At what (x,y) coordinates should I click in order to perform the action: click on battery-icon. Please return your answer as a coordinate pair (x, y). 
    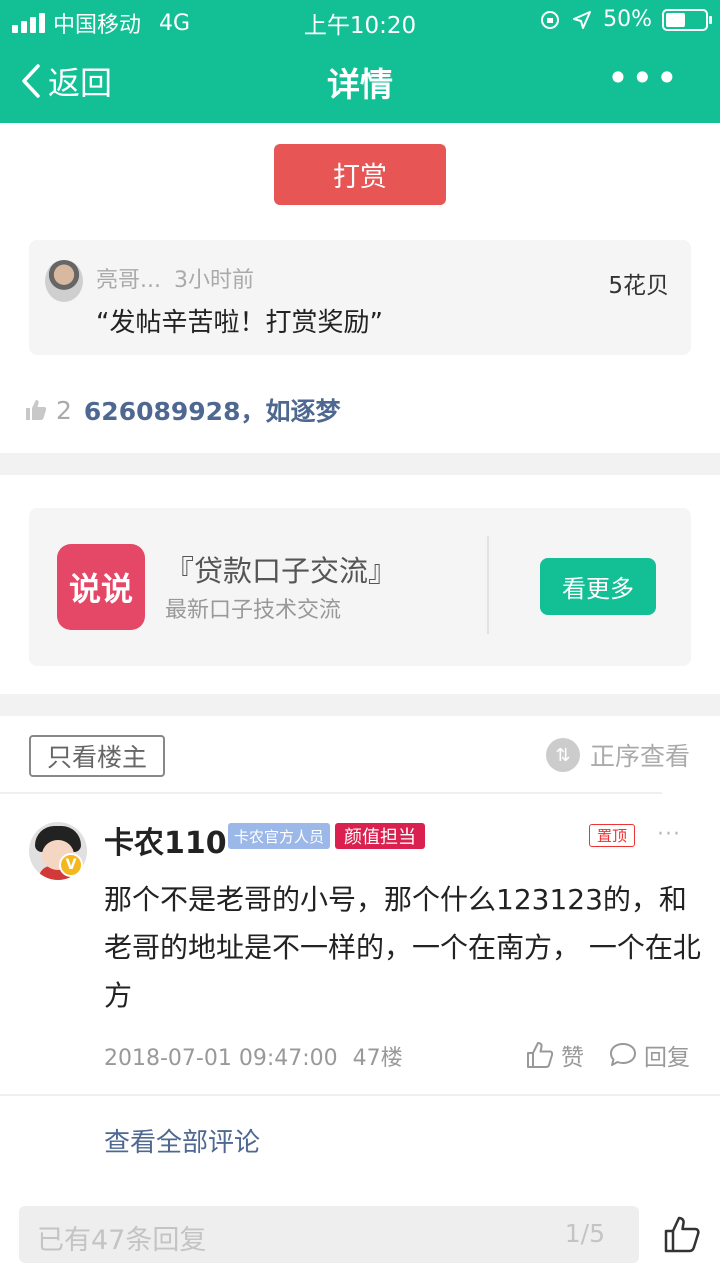
    Looking at the image, I should click on (687, 19).